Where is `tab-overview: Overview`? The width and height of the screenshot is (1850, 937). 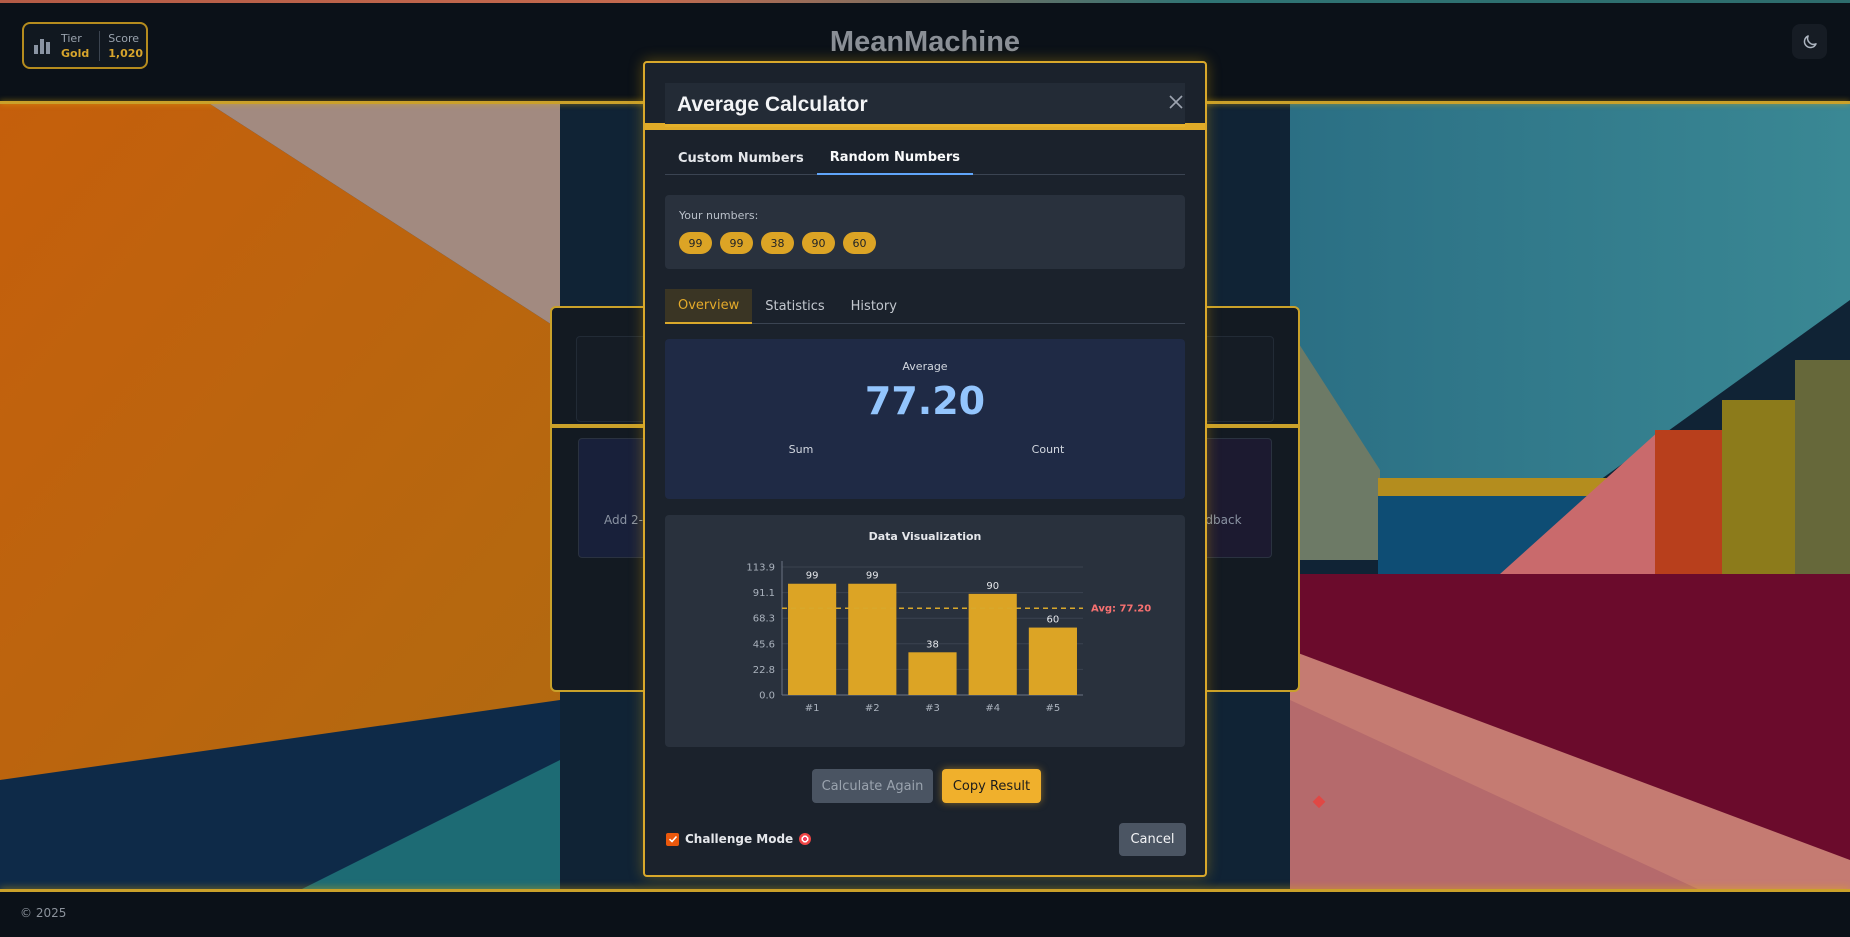
tab-overview: Overview is located at coordinates (709, 306).